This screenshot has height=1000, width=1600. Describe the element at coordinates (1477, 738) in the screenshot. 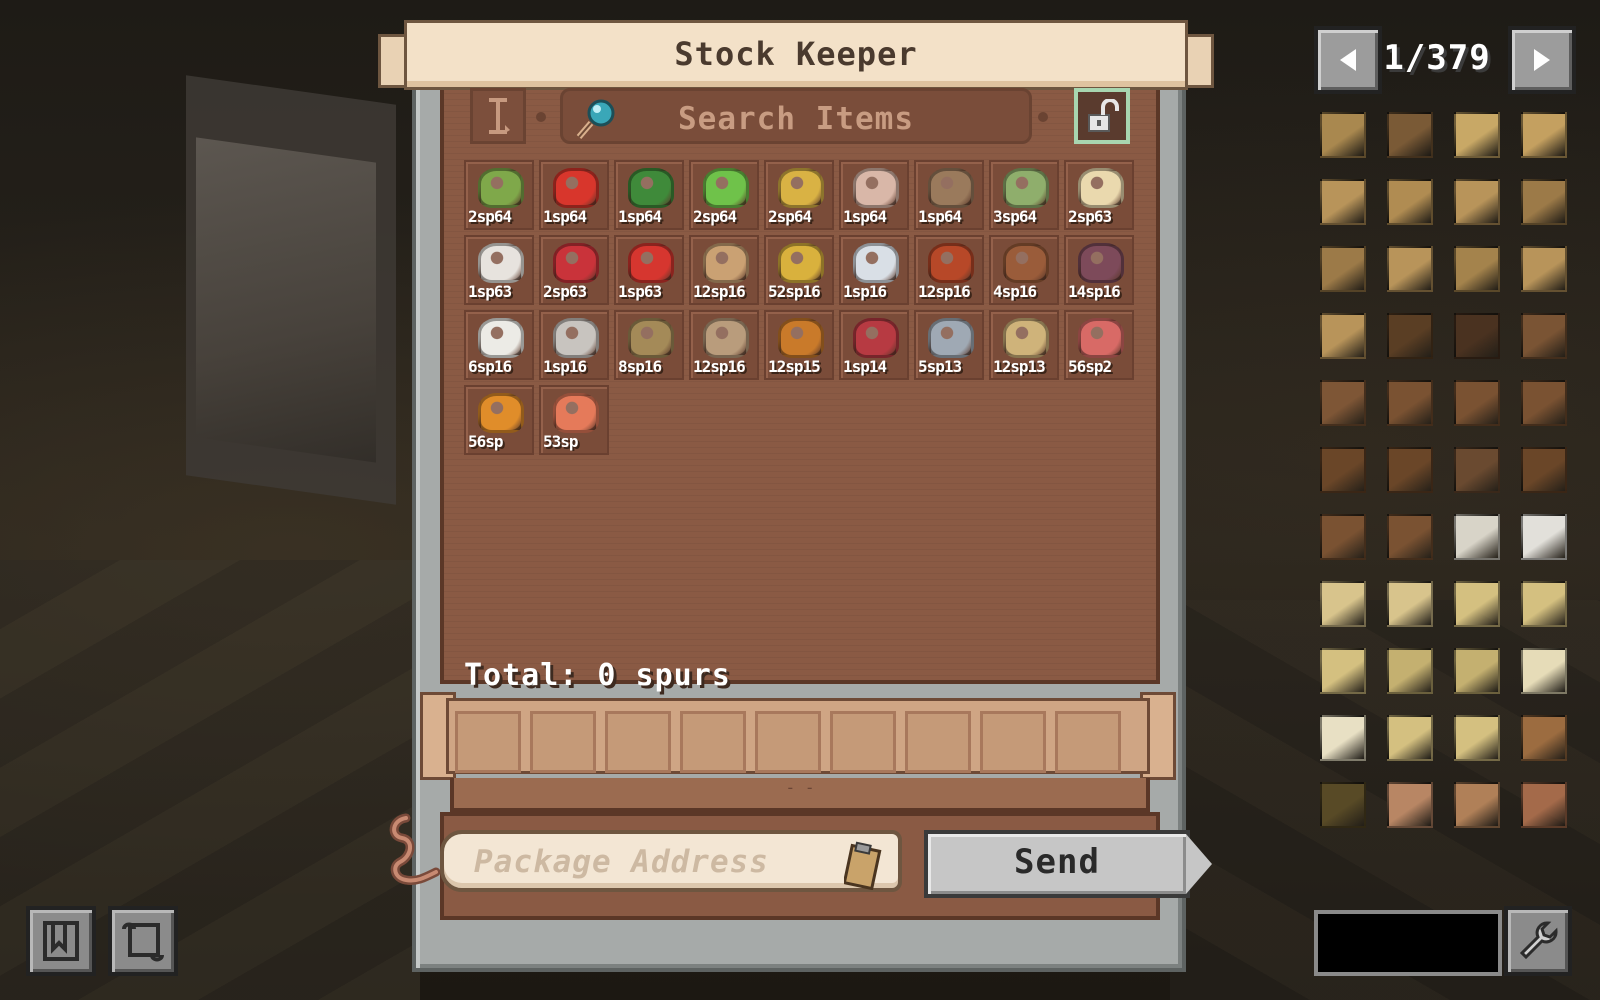

I see `birch-button-icon` at that location.